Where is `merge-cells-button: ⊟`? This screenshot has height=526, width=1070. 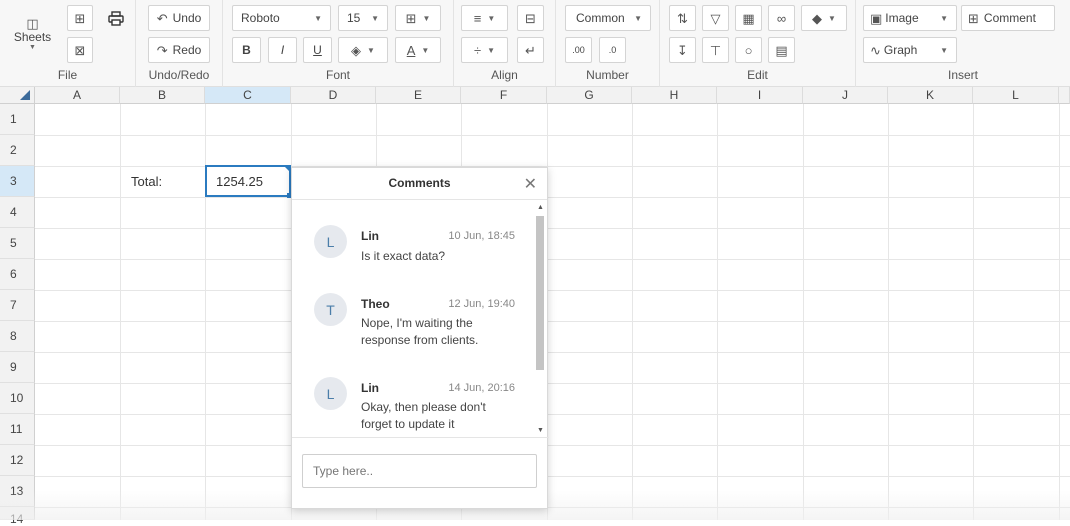
merge-cells-button: ⊟ is located at coordinates (530, 18).